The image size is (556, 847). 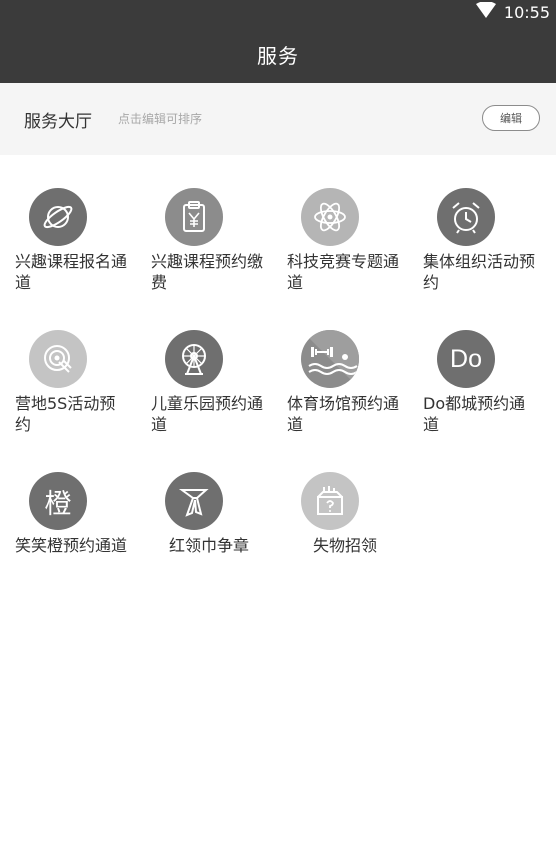 What do you see at coordinates (511, 118) in the screenshot?
I see `edit-button: 编辑` at bounding box center [511, 118].